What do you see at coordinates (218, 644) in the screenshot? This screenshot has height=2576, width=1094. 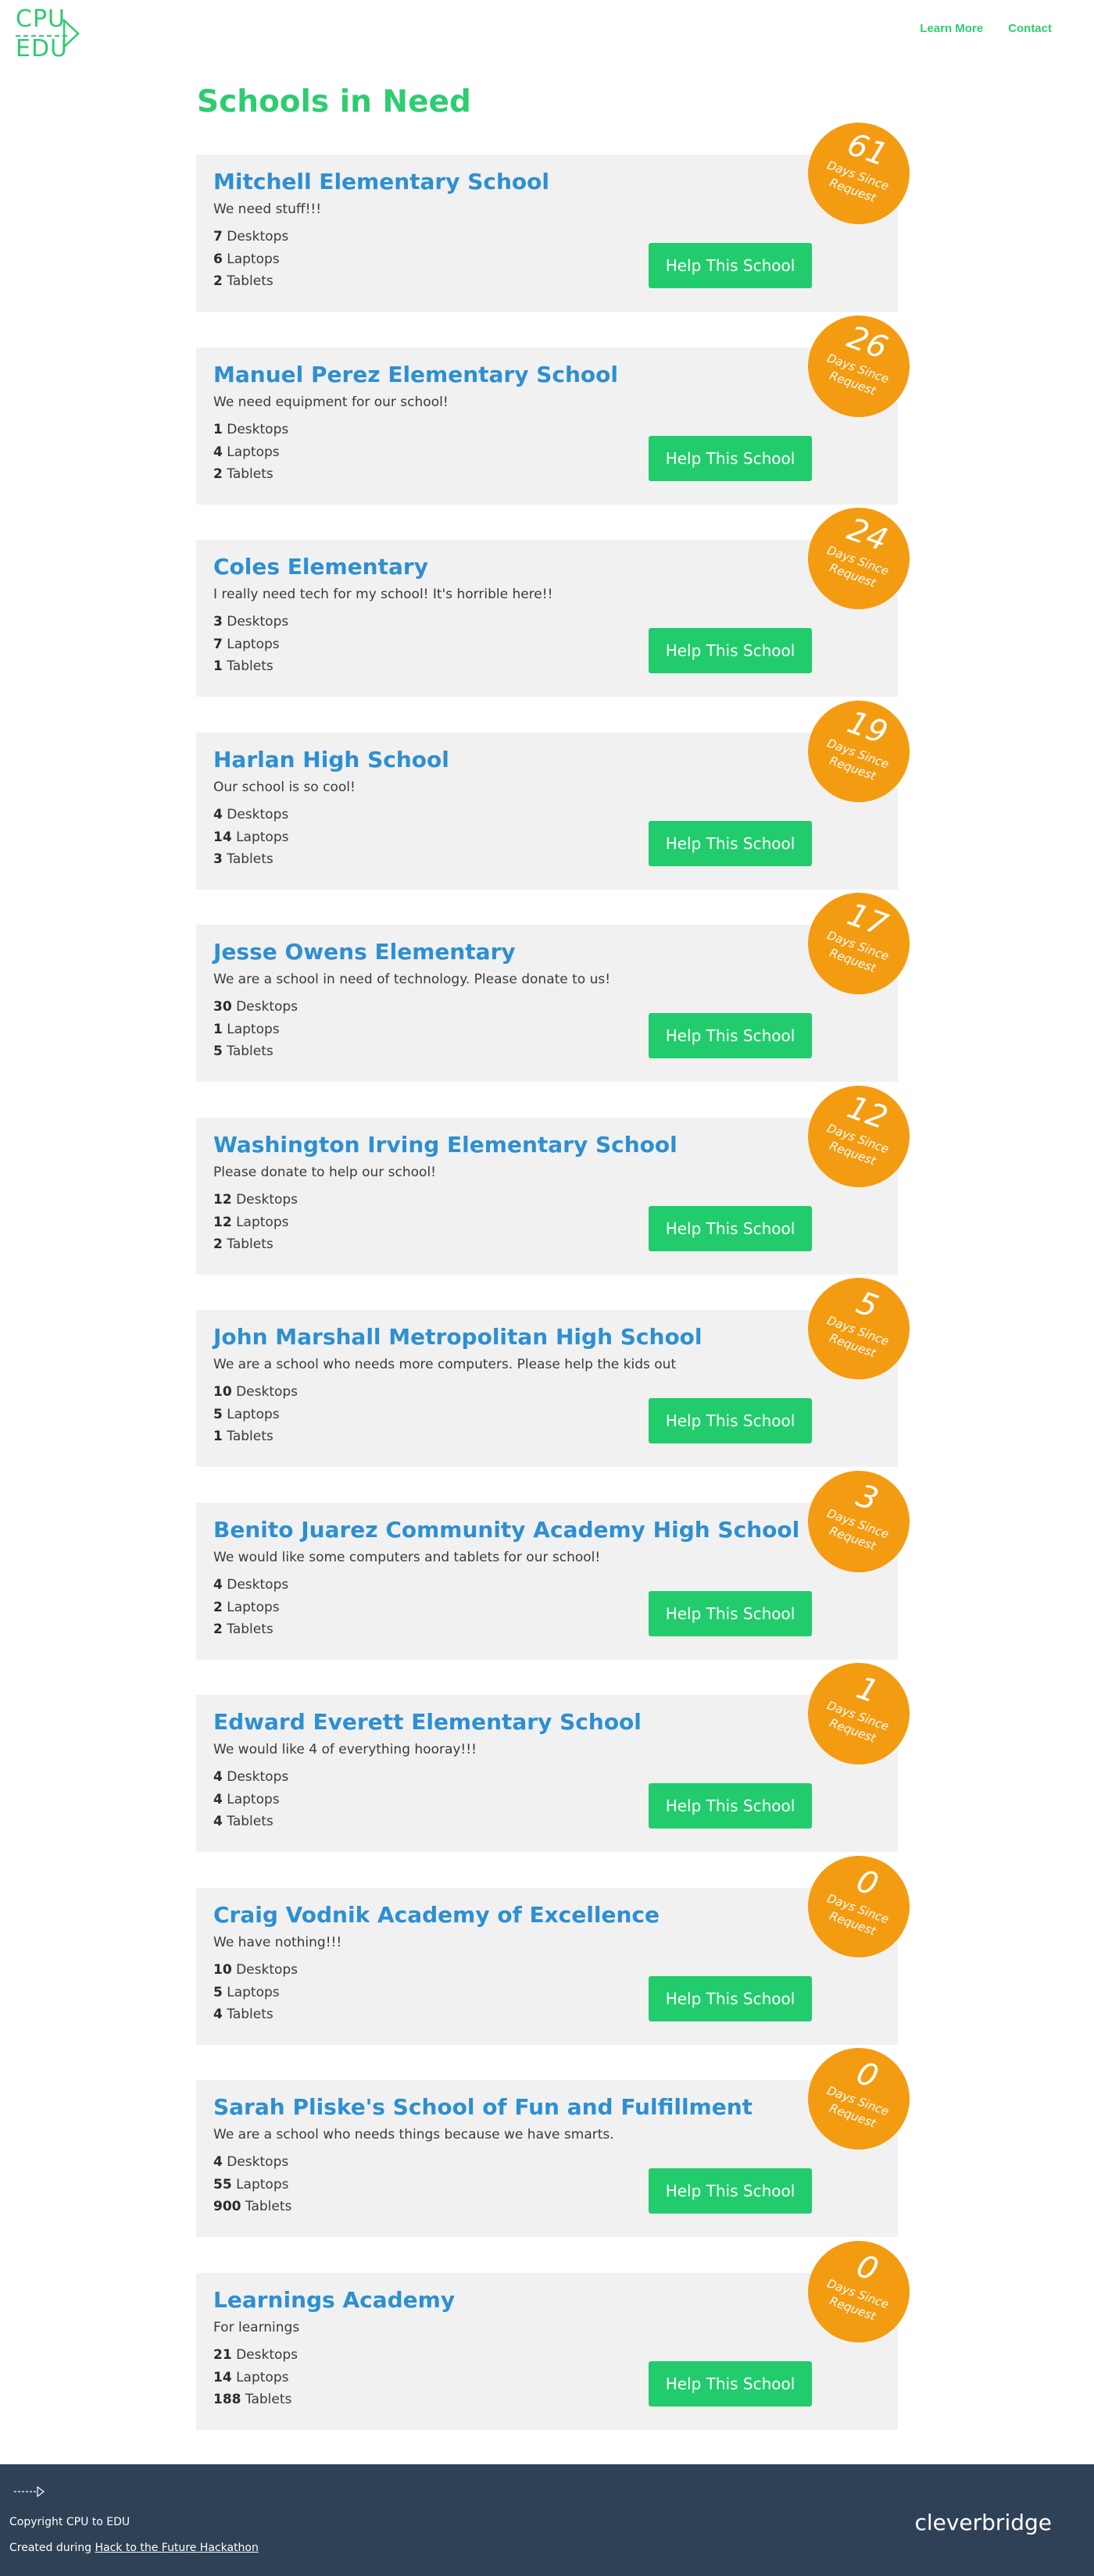 I see `laptops-count: 7` at bounding box center [218, 644].